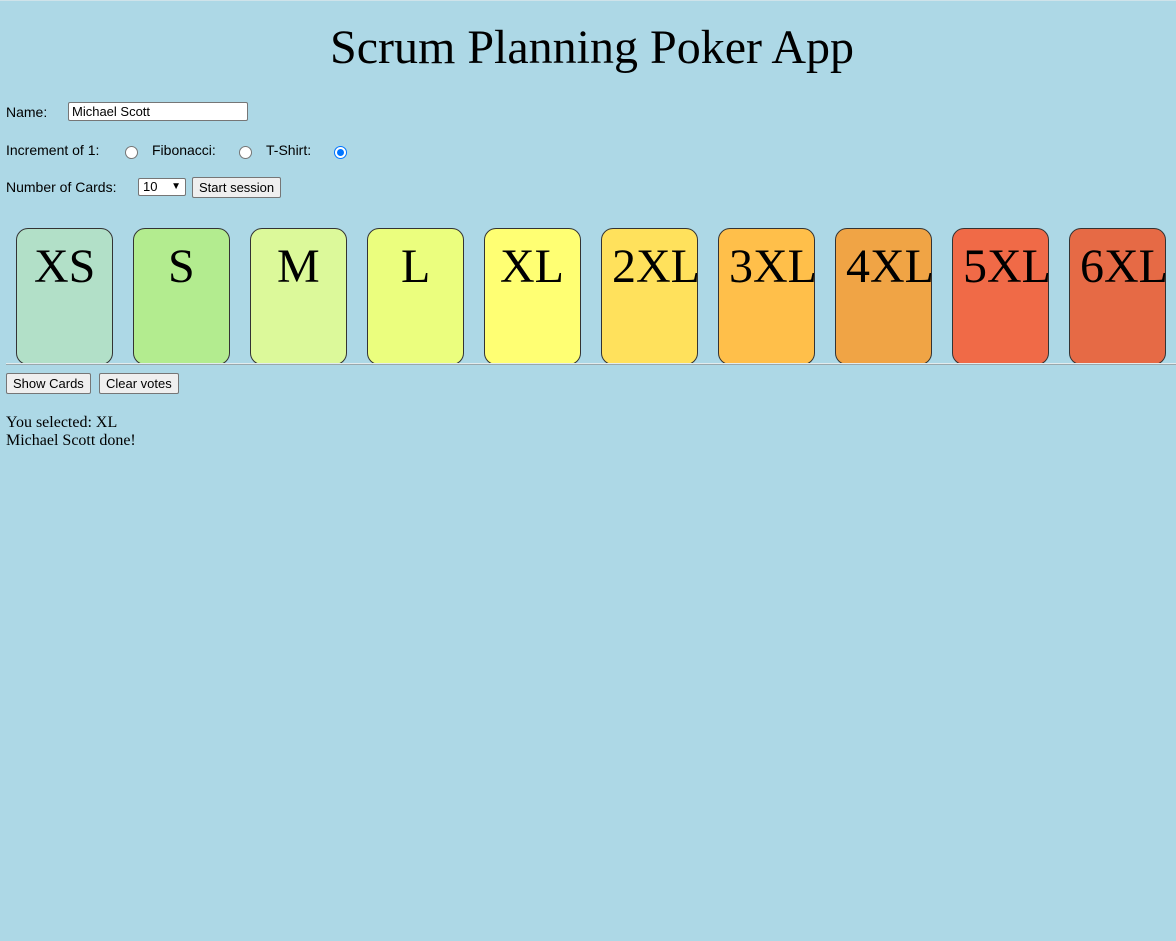 This screenshot has height=941, width=1176. I want to click on clear-votes-button: Clear votes, so click(139, 383).